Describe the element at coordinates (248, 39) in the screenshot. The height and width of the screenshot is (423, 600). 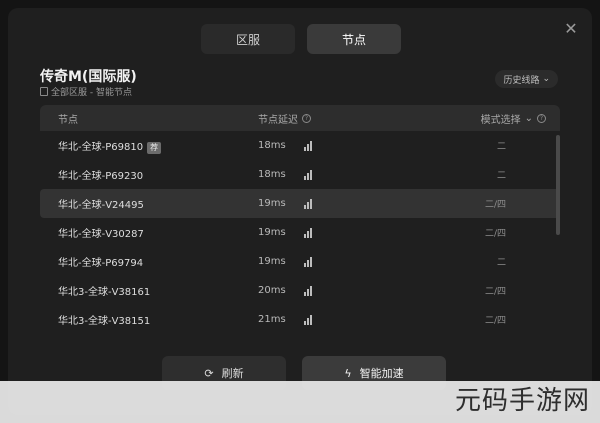
I see `tab-server: 区服` at that location.